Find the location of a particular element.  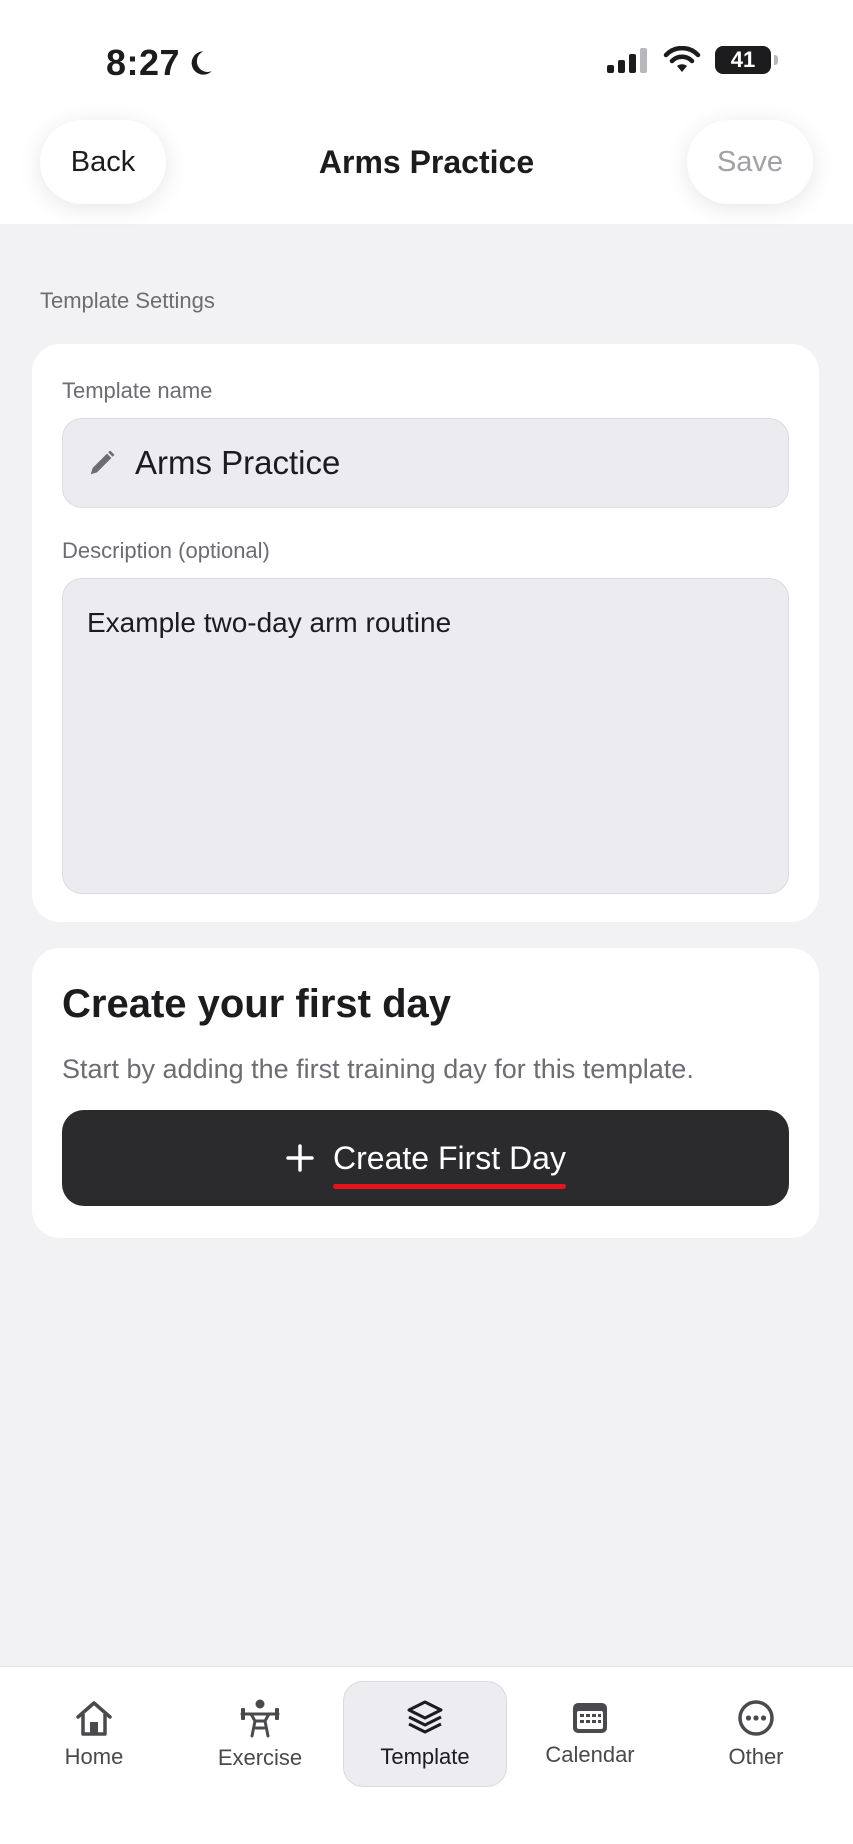

time-text: 8:27 is located at coordinates (143, 62).